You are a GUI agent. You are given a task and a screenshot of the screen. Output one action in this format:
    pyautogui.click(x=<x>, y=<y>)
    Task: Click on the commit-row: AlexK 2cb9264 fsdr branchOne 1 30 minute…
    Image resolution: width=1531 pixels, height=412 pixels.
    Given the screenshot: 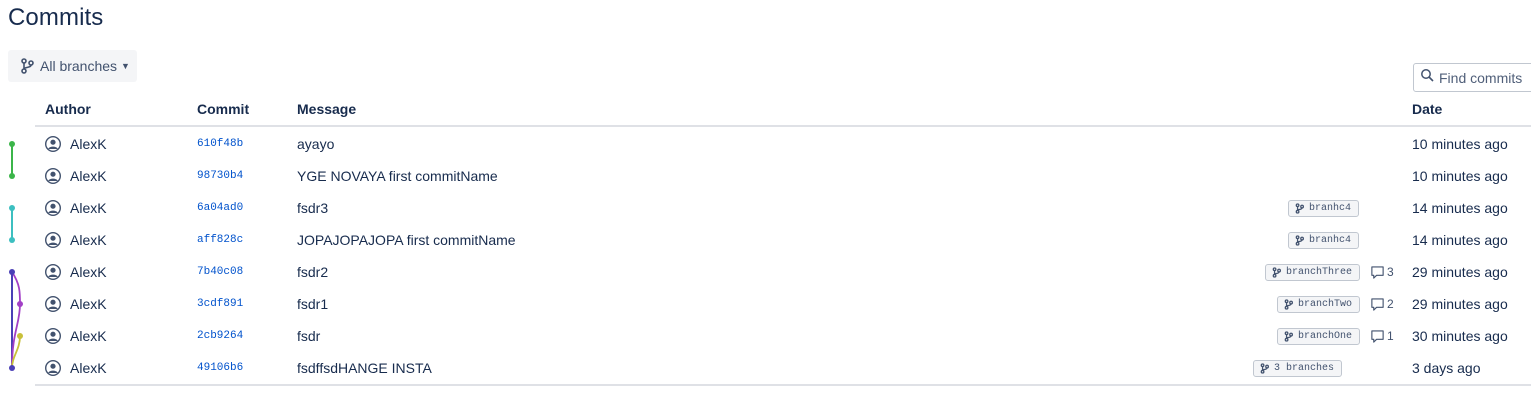 What is the action you would take?
    pyautogui.click(x=783, y=336)
    